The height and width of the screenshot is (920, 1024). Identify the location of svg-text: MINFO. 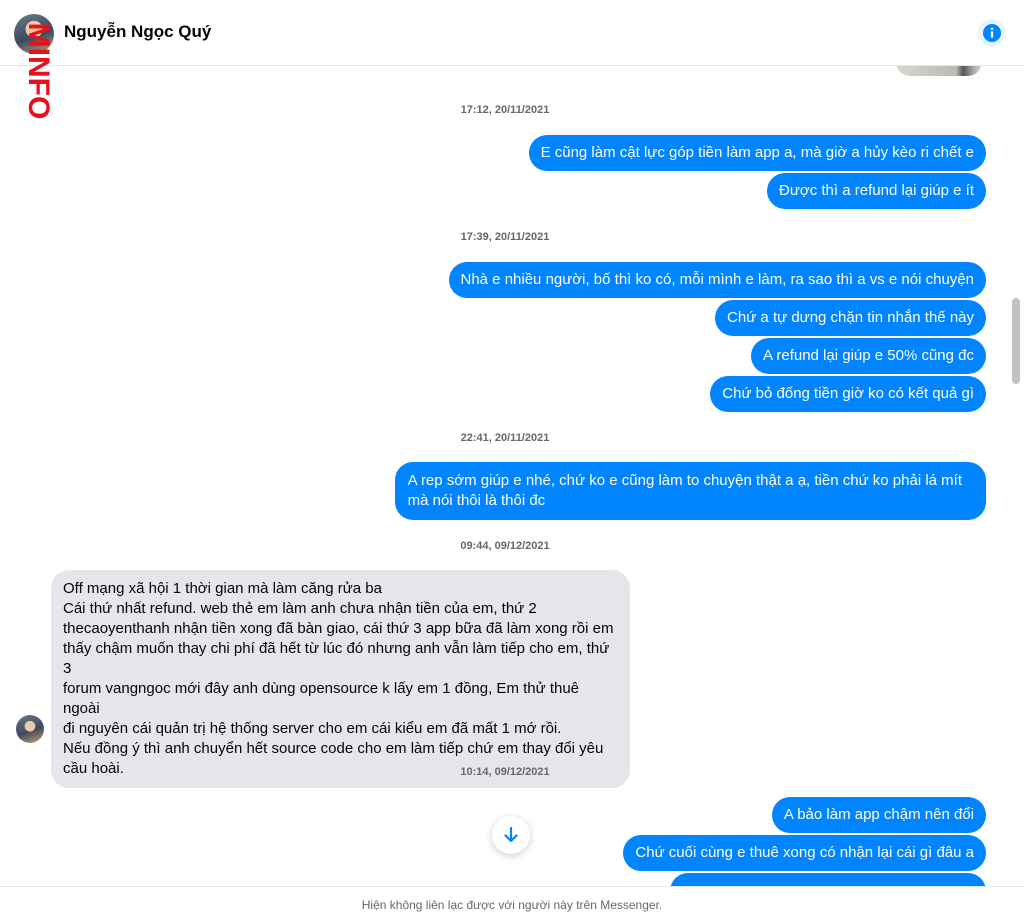
(37, 71).